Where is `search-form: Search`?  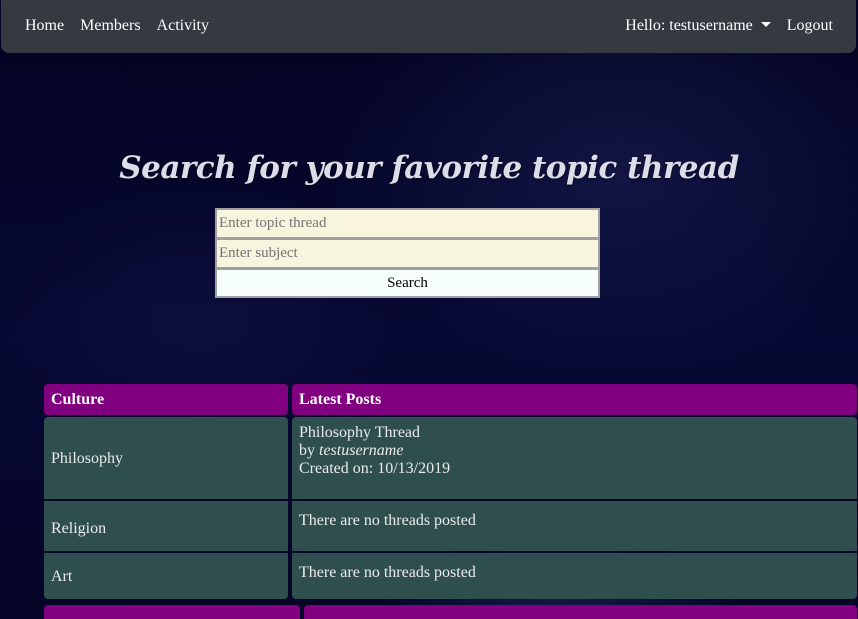 search-form: Search is located at coordinates (407, 253).